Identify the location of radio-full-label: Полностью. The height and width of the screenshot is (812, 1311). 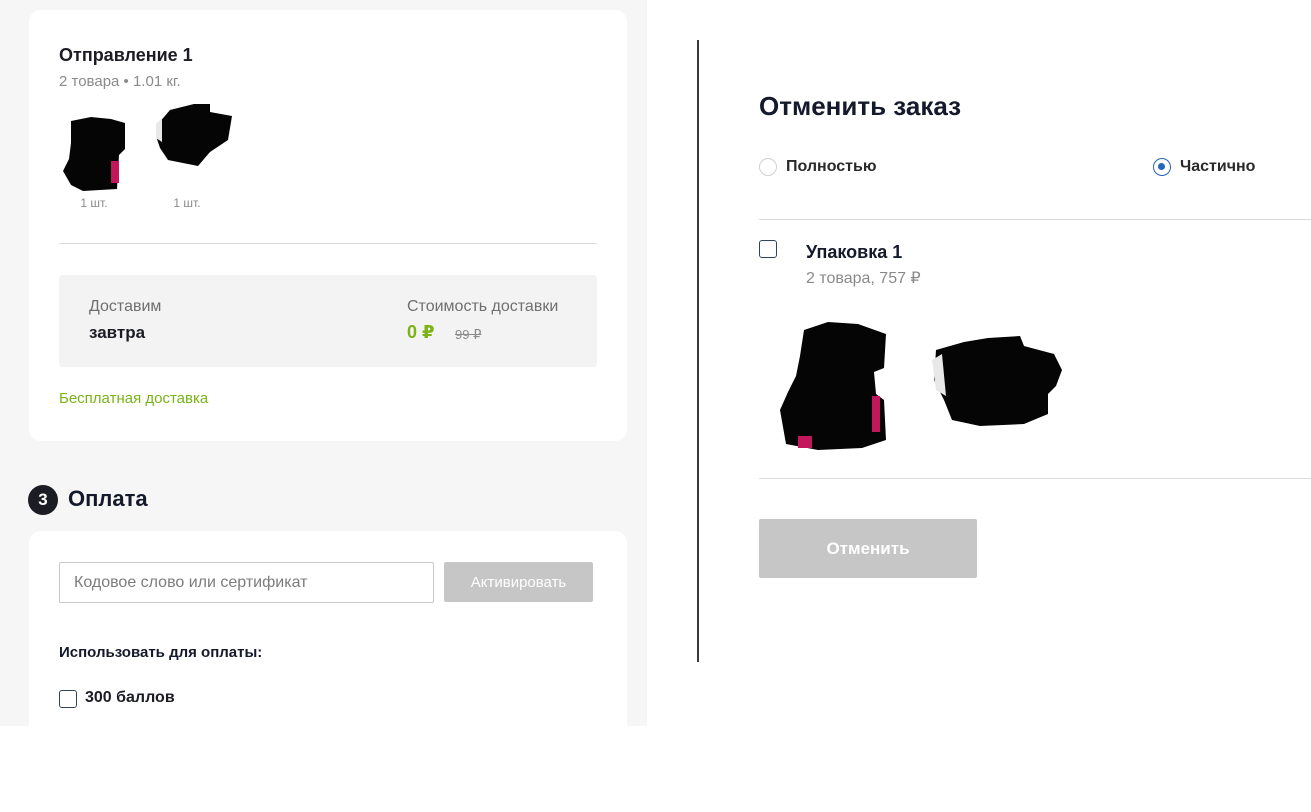
(831, 167).